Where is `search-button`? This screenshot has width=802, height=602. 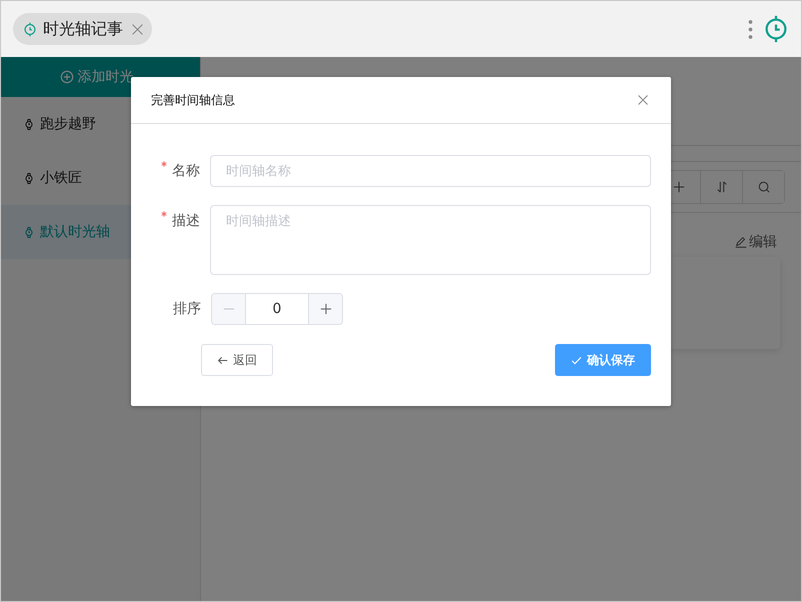 search-button is located at coordinates (763, 187).